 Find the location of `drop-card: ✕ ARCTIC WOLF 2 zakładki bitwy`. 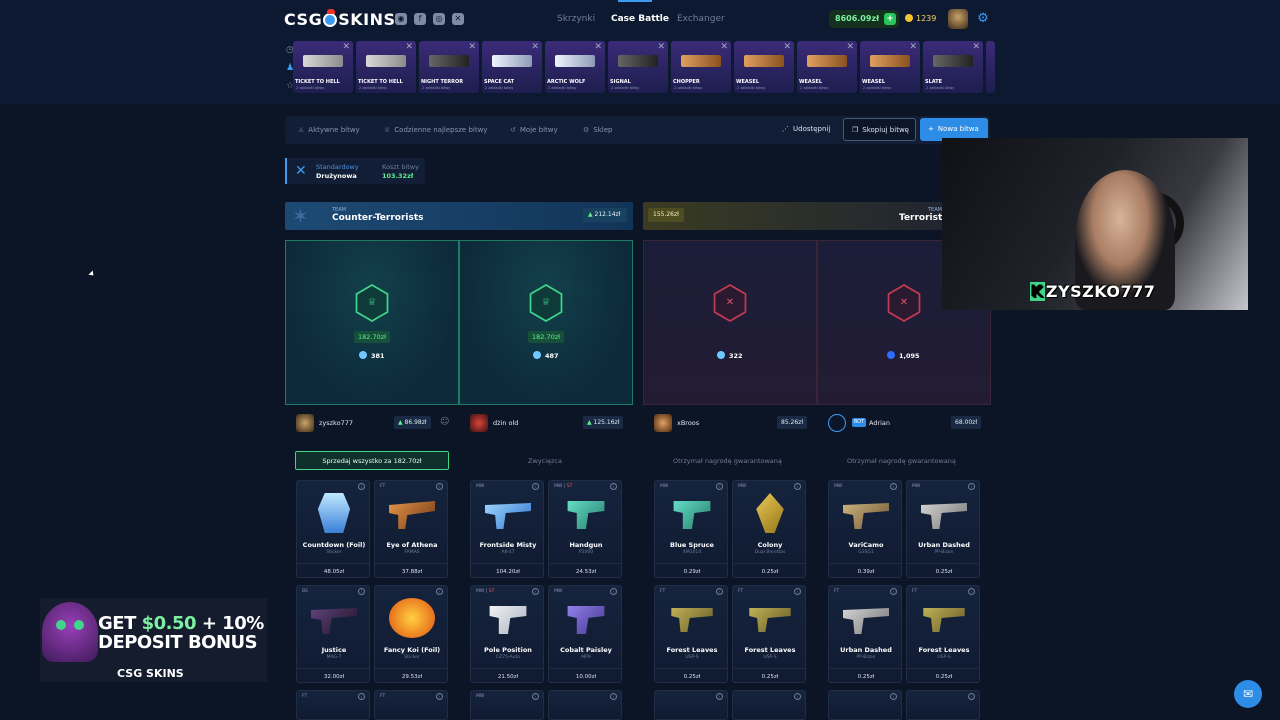

drop-card: ✕ ARCTIC WOLF 2 zakładki bitwy is located at coordinates (575, 67).